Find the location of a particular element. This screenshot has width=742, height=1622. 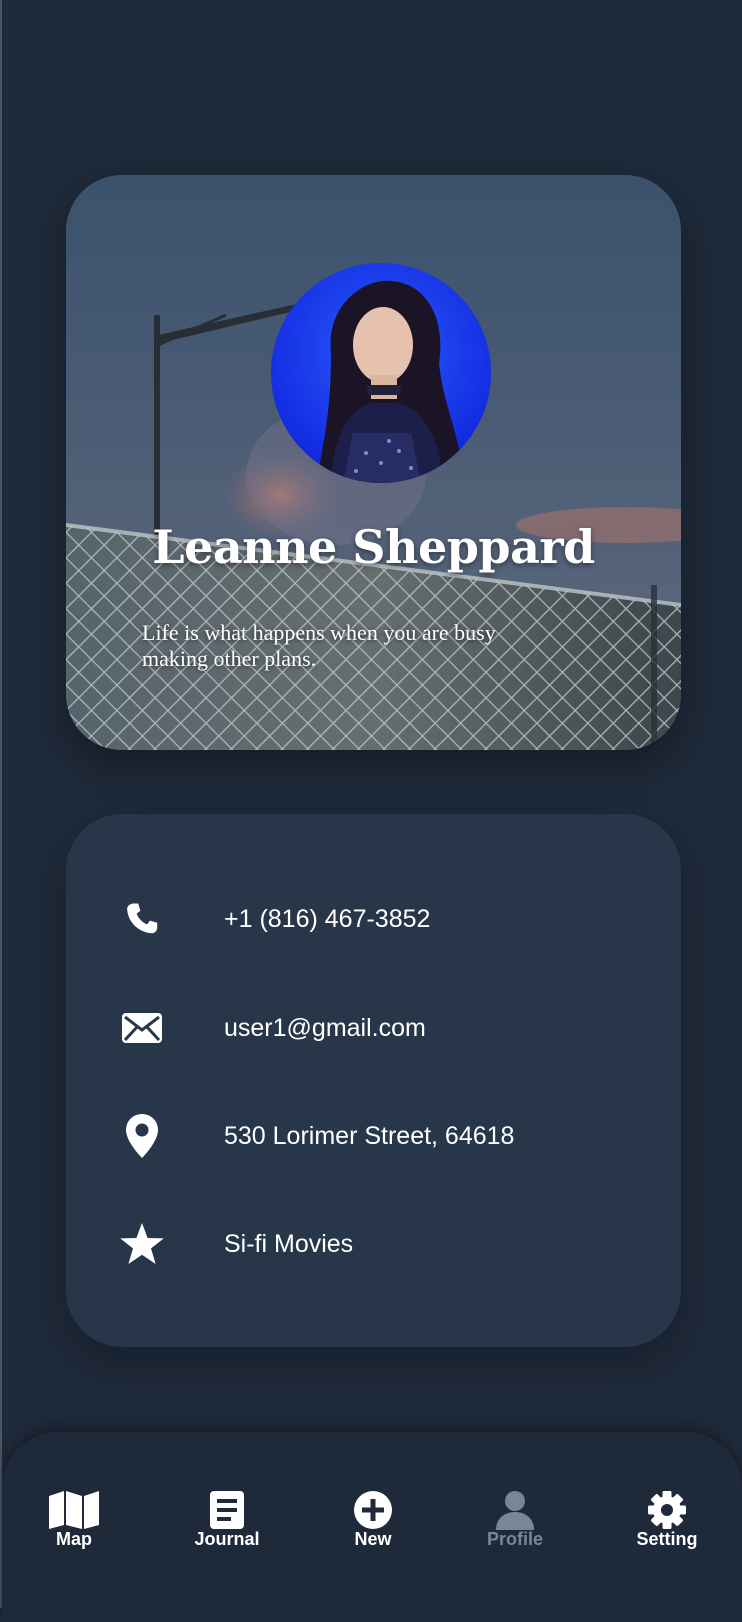

bottom-navigation: Map Journal New Profile Setting is located at coordinates (372, 1527).